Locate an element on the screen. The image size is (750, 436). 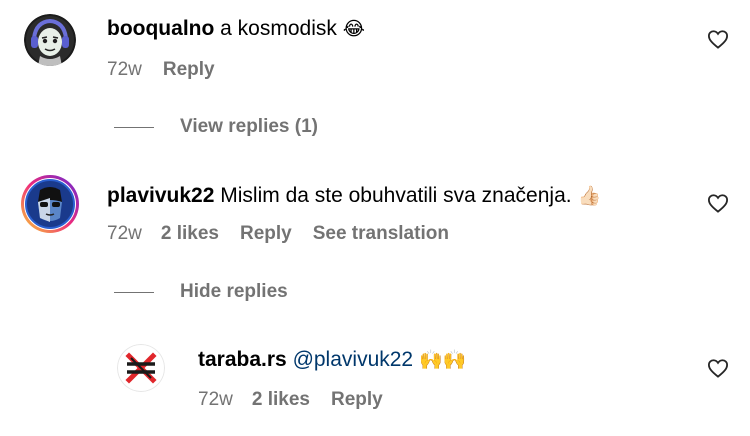
avatar-taraba-image is located at coordinates (141, 368).